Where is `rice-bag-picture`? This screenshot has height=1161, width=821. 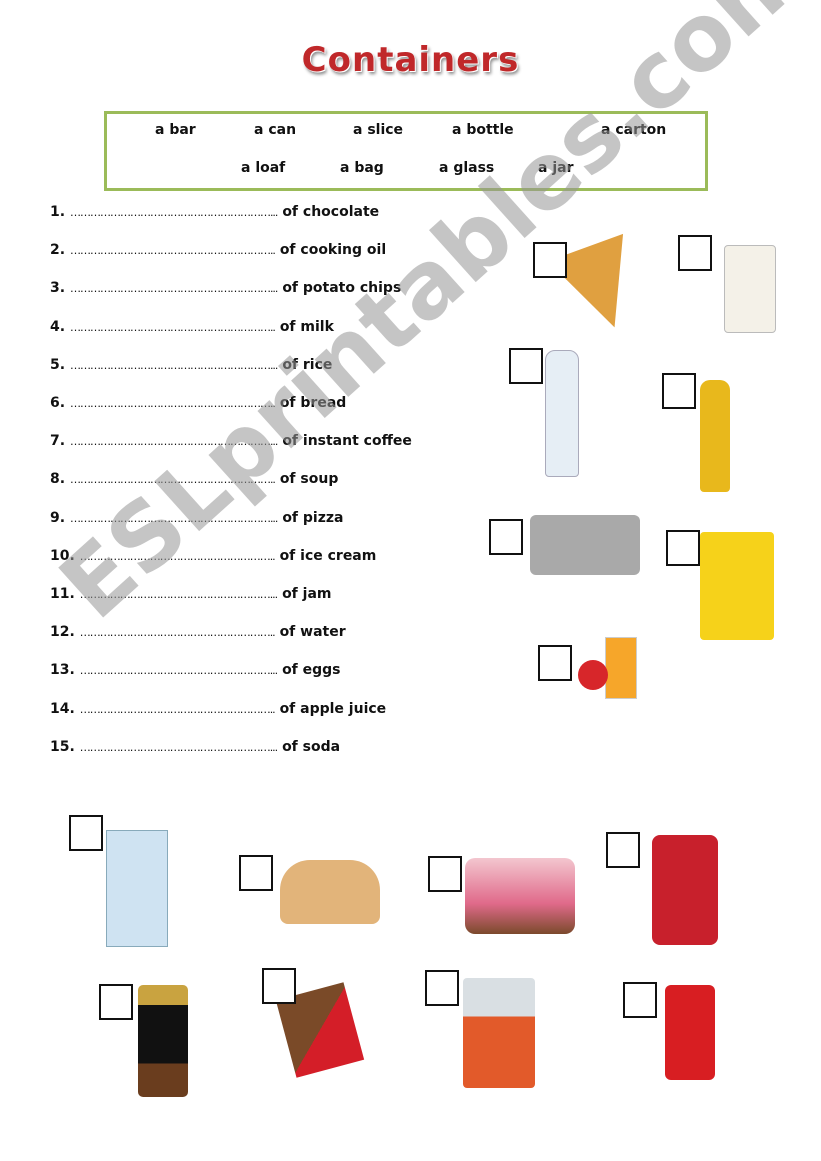
rice-bag-picture is located at coordinates (750, 289).